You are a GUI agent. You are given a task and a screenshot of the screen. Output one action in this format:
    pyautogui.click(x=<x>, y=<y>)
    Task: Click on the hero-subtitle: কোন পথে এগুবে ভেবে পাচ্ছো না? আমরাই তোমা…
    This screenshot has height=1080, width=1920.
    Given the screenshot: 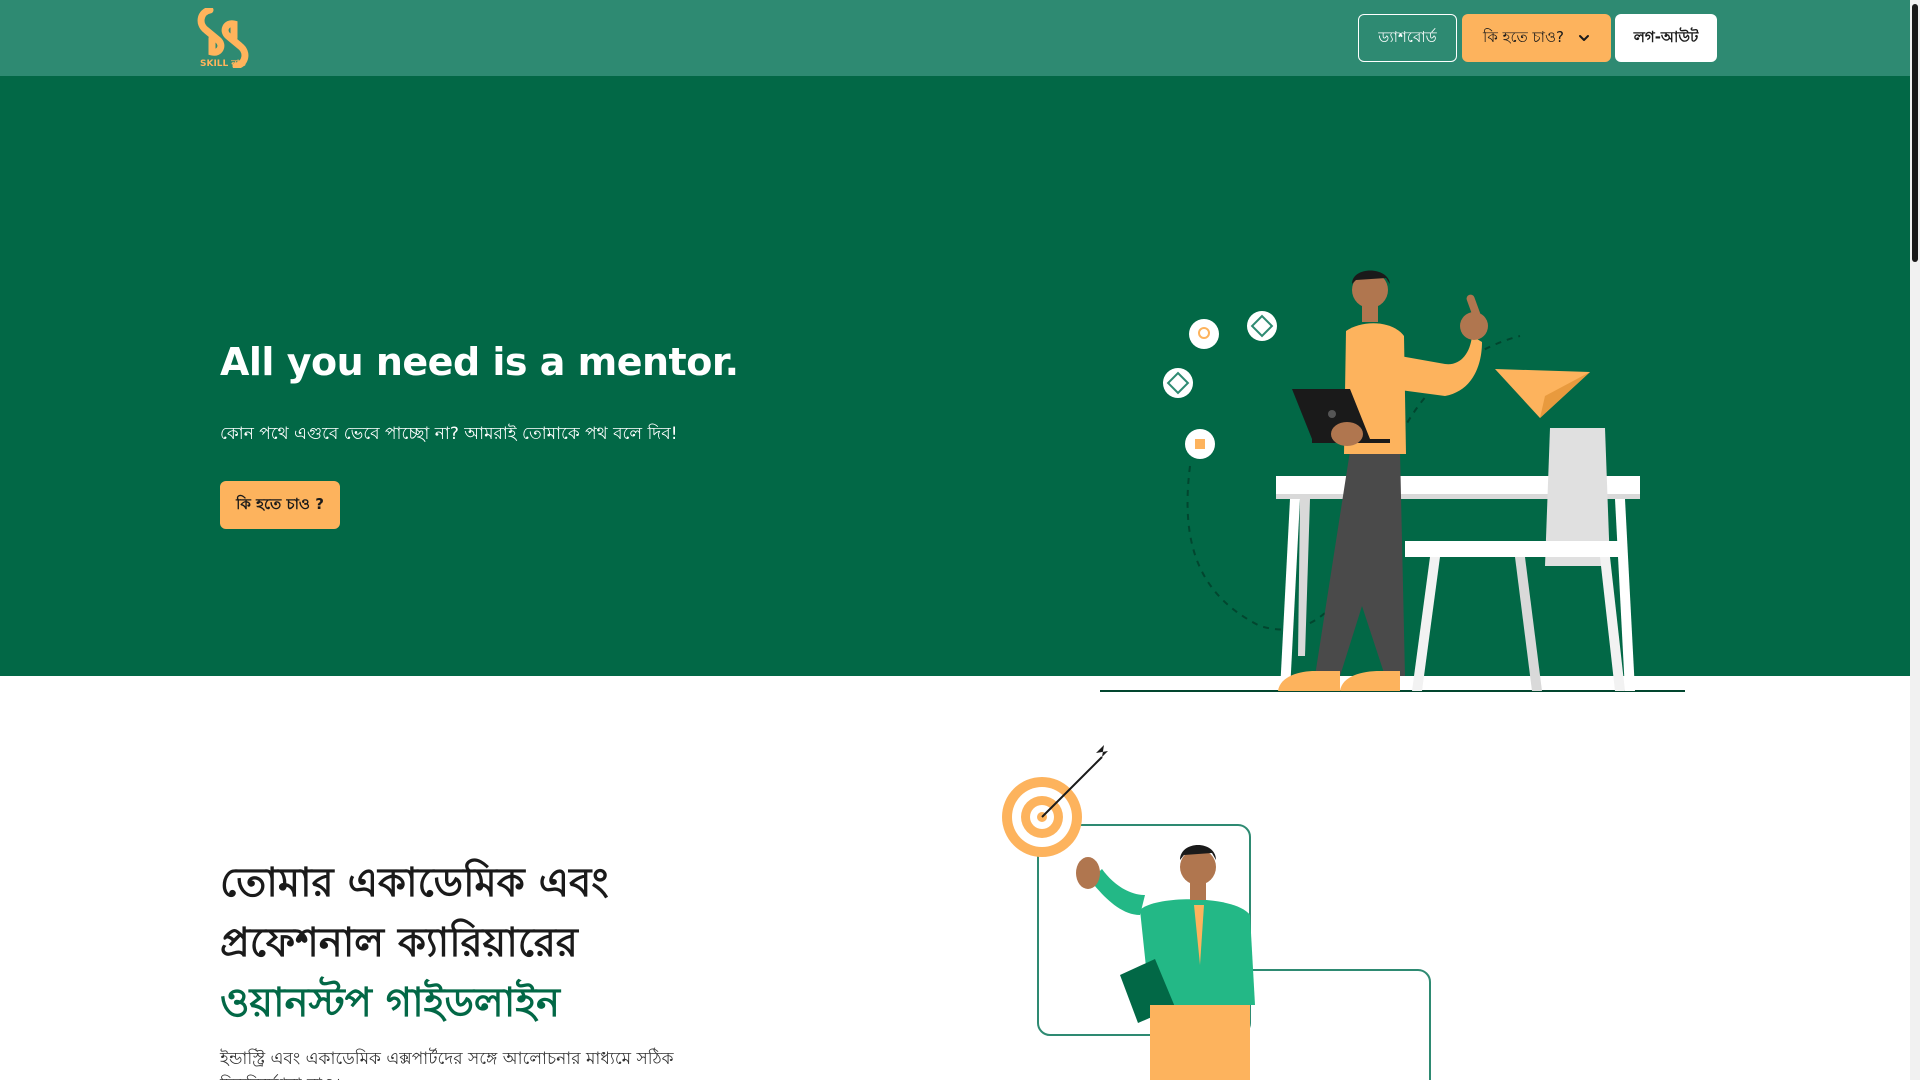 What is the action you would take?
    pyautogui.click(x=449, y=434)
    